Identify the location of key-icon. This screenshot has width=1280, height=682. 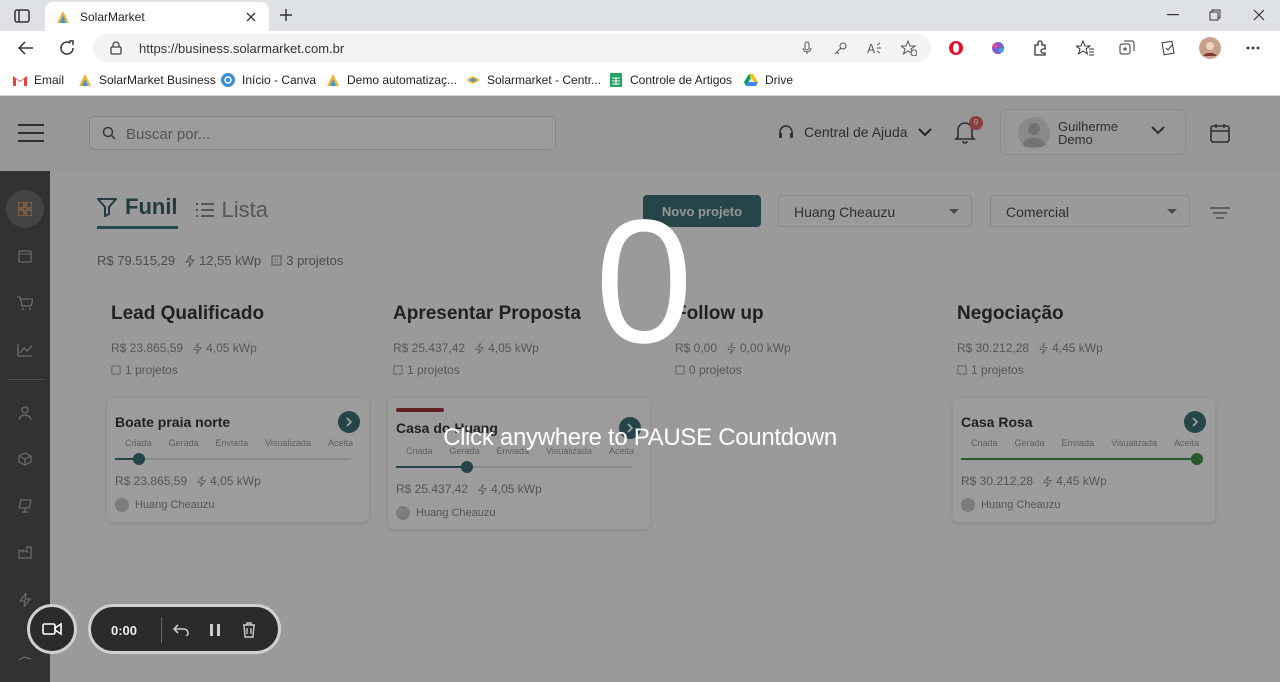
(841, 48).